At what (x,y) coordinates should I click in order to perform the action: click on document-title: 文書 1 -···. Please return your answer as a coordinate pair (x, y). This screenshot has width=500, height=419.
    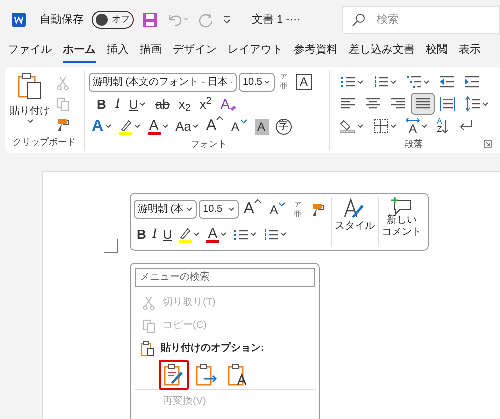
    Looking at the image, I should click on (276, 20).